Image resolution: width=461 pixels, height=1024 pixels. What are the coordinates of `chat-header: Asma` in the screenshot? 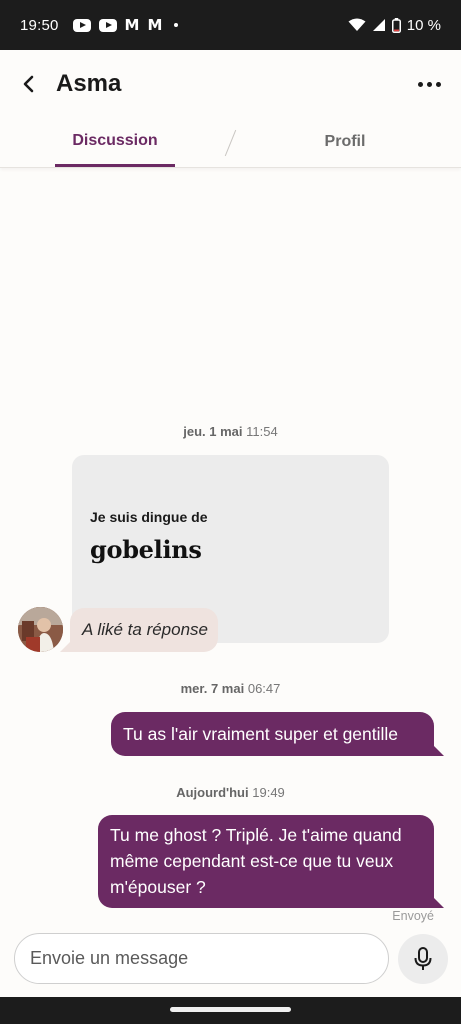 It's located at (230, 84).